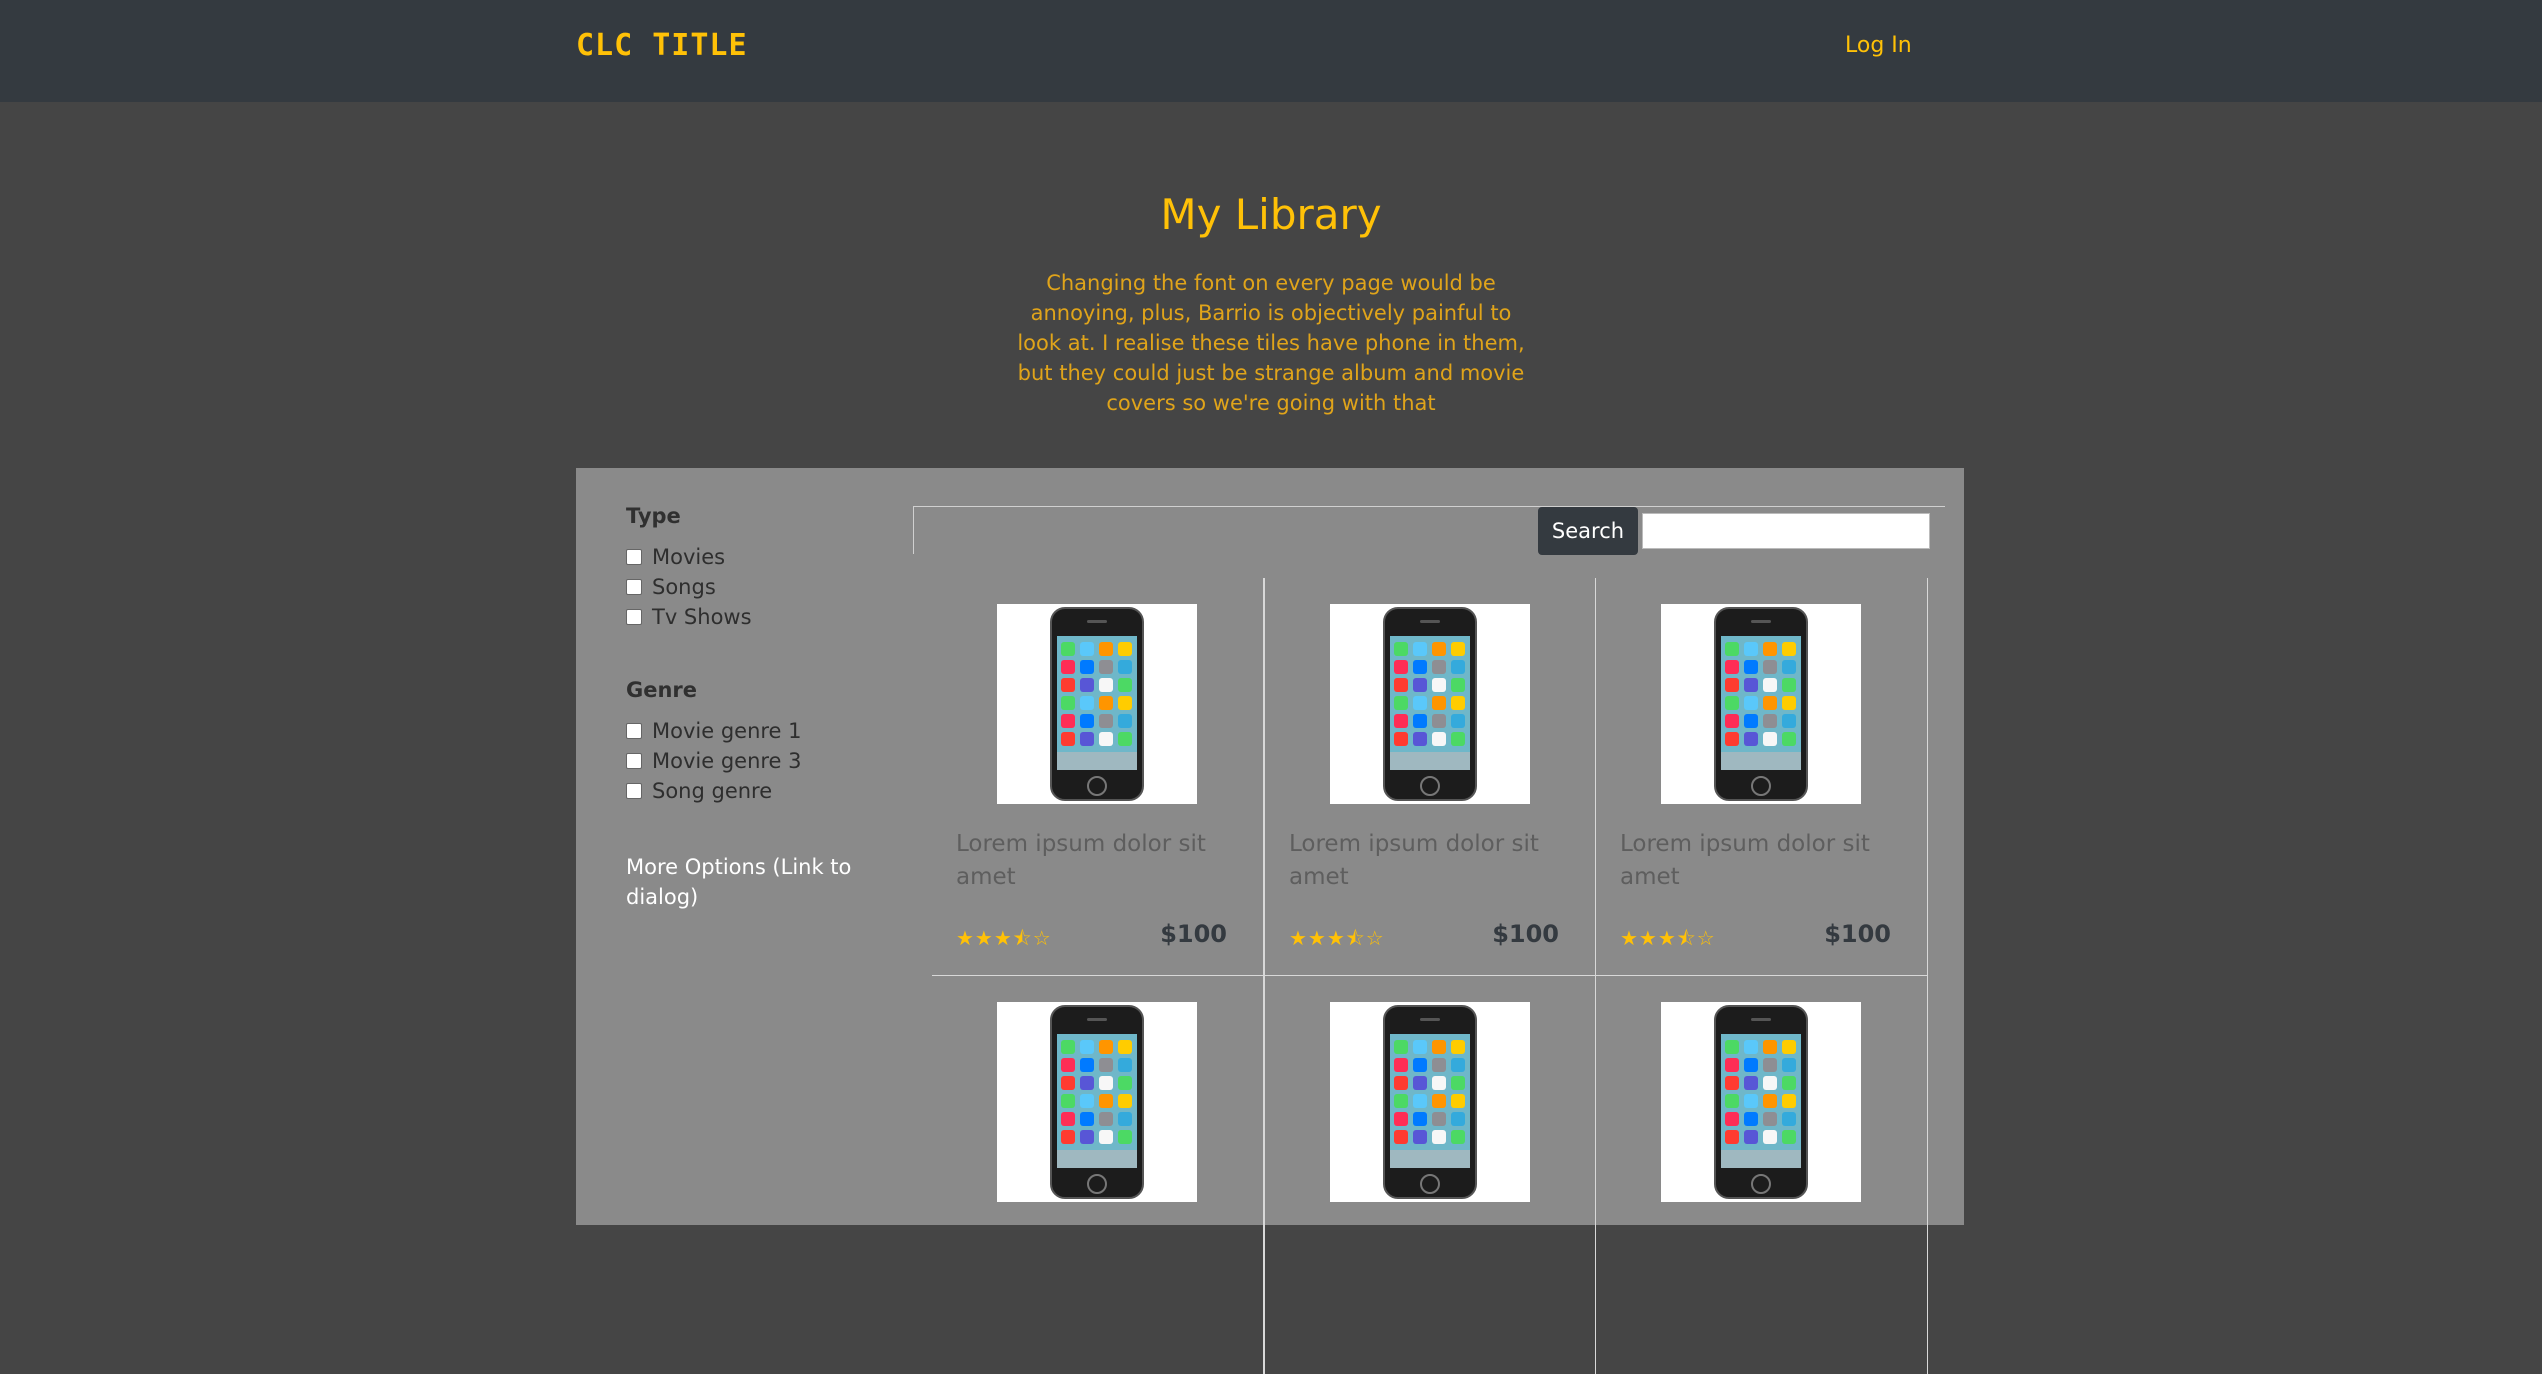  What do you see at coordinates (712, 791) in the screenshot?
I see `filter-option-label: Song genre` at bounding box center [712, 791].